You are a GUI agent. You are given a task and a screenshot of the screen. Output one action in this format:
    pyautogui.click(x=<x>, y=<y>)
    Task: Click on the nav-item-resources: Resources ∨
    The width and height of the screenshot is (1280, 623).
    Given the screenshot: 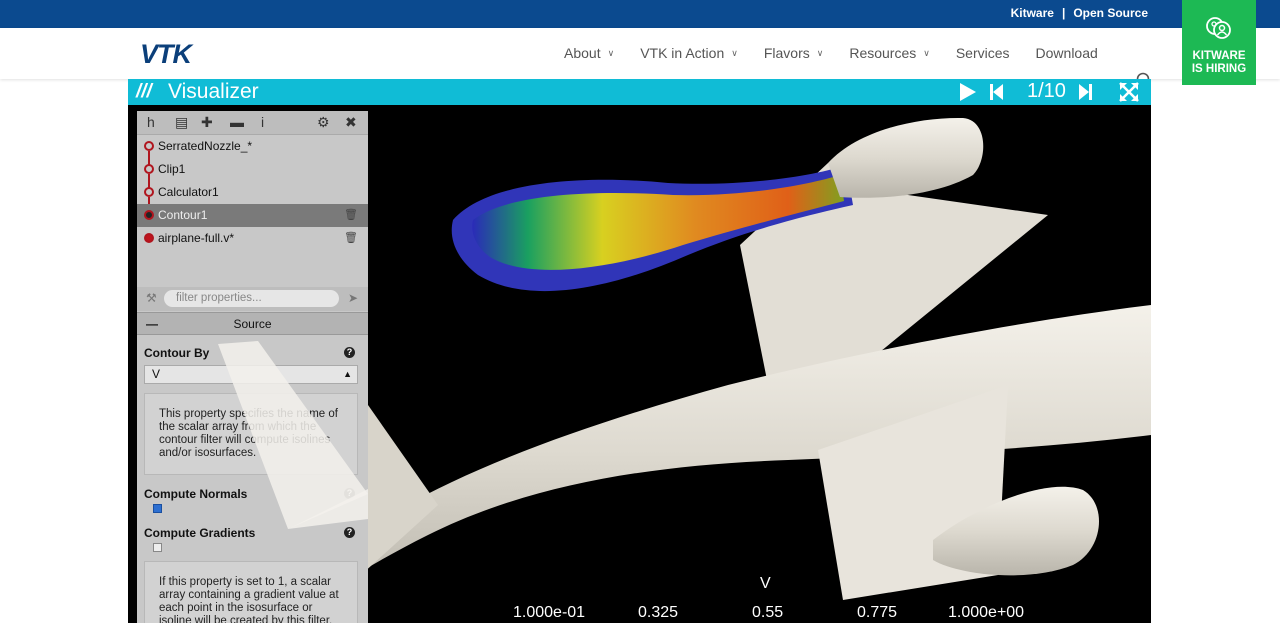 What is the action you would take?
    pyautogui.click(x=889, y=53)
    